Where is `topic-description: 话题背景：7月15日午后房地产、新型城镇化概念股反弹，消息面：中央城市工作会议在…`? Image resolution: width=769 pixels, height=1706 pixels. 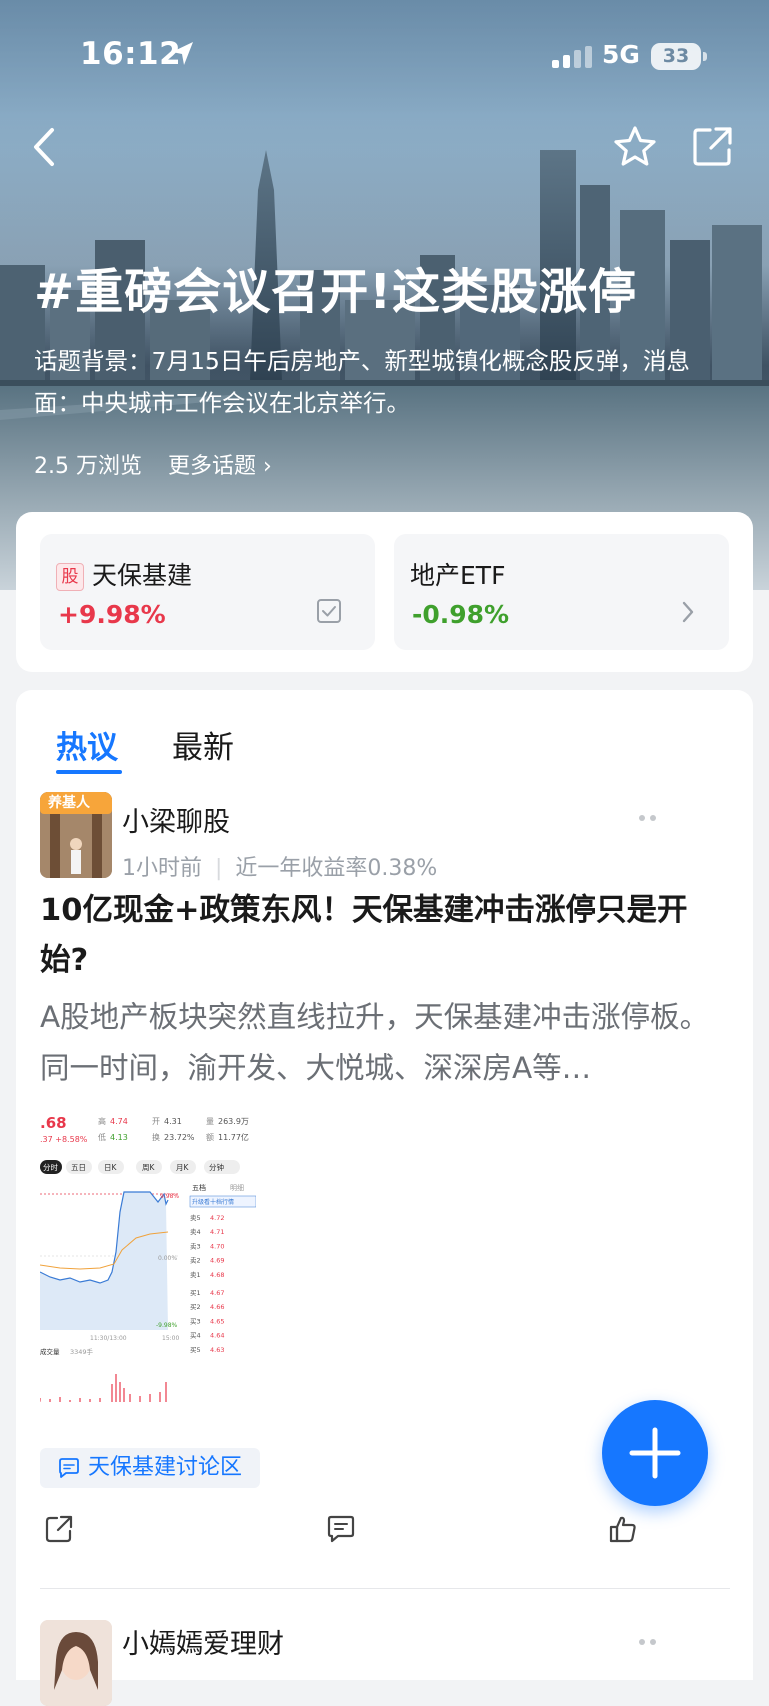 topic-description: 话题背景：7月15日午后房地产、新型城镇化概念股反弹，消息面：中央城市工作会议在… is located at coordinates (362, 382).